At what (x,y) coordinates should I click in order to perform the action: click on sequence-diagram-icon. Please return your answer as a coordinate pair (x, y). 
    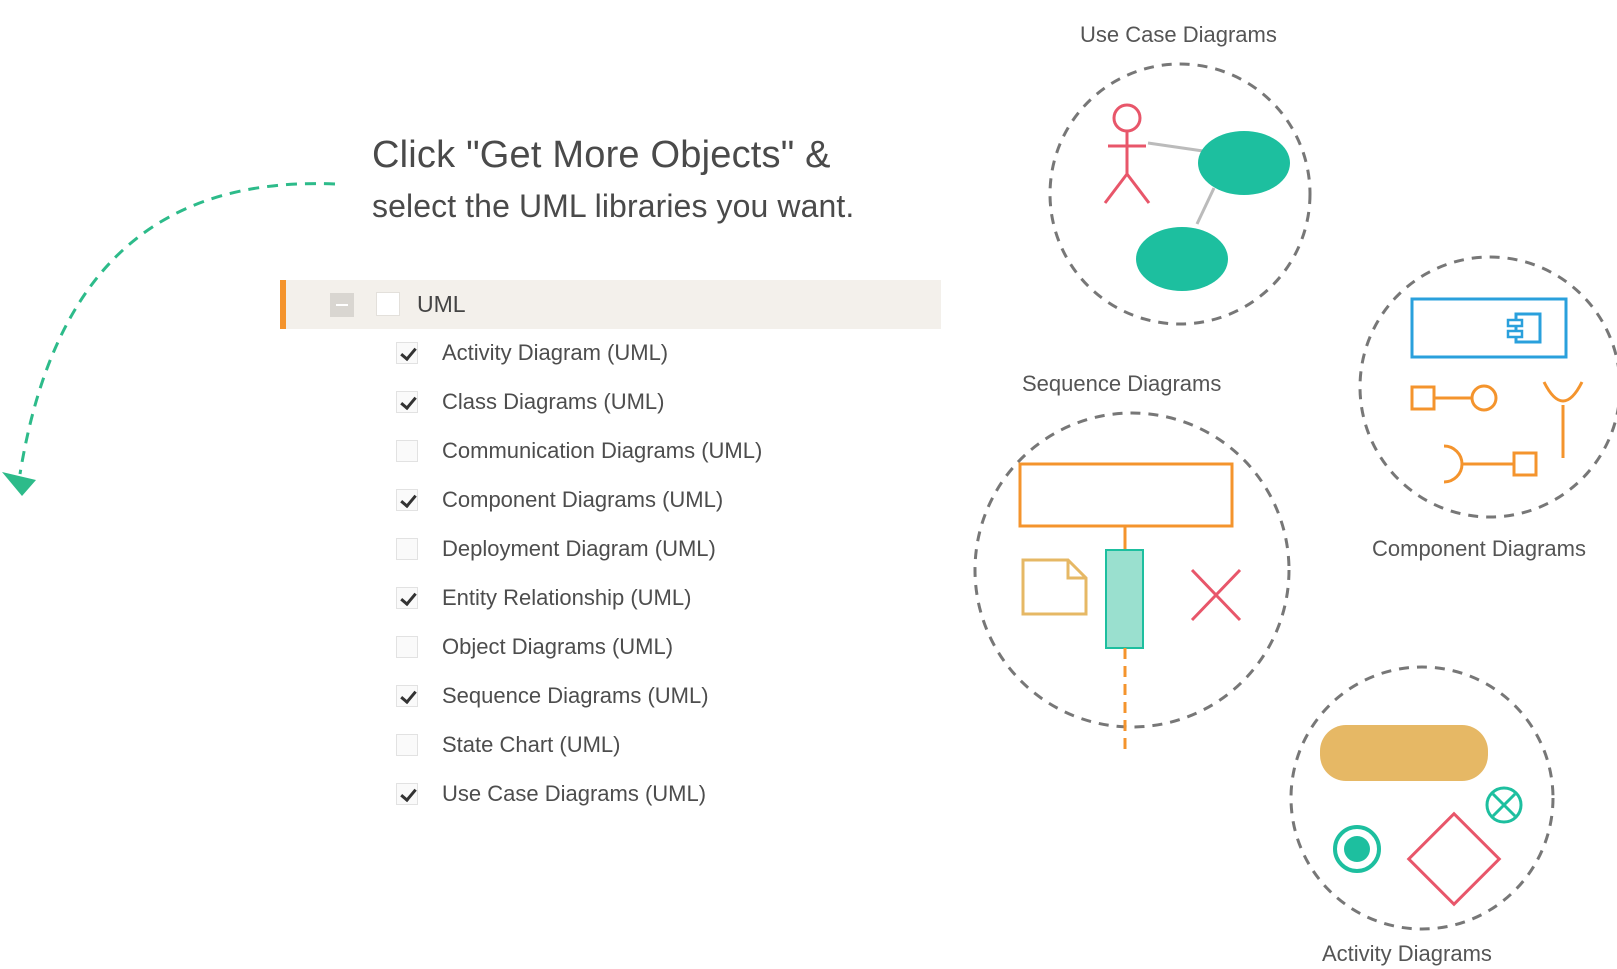
    Looking at the image, I should click on (1132, 580).